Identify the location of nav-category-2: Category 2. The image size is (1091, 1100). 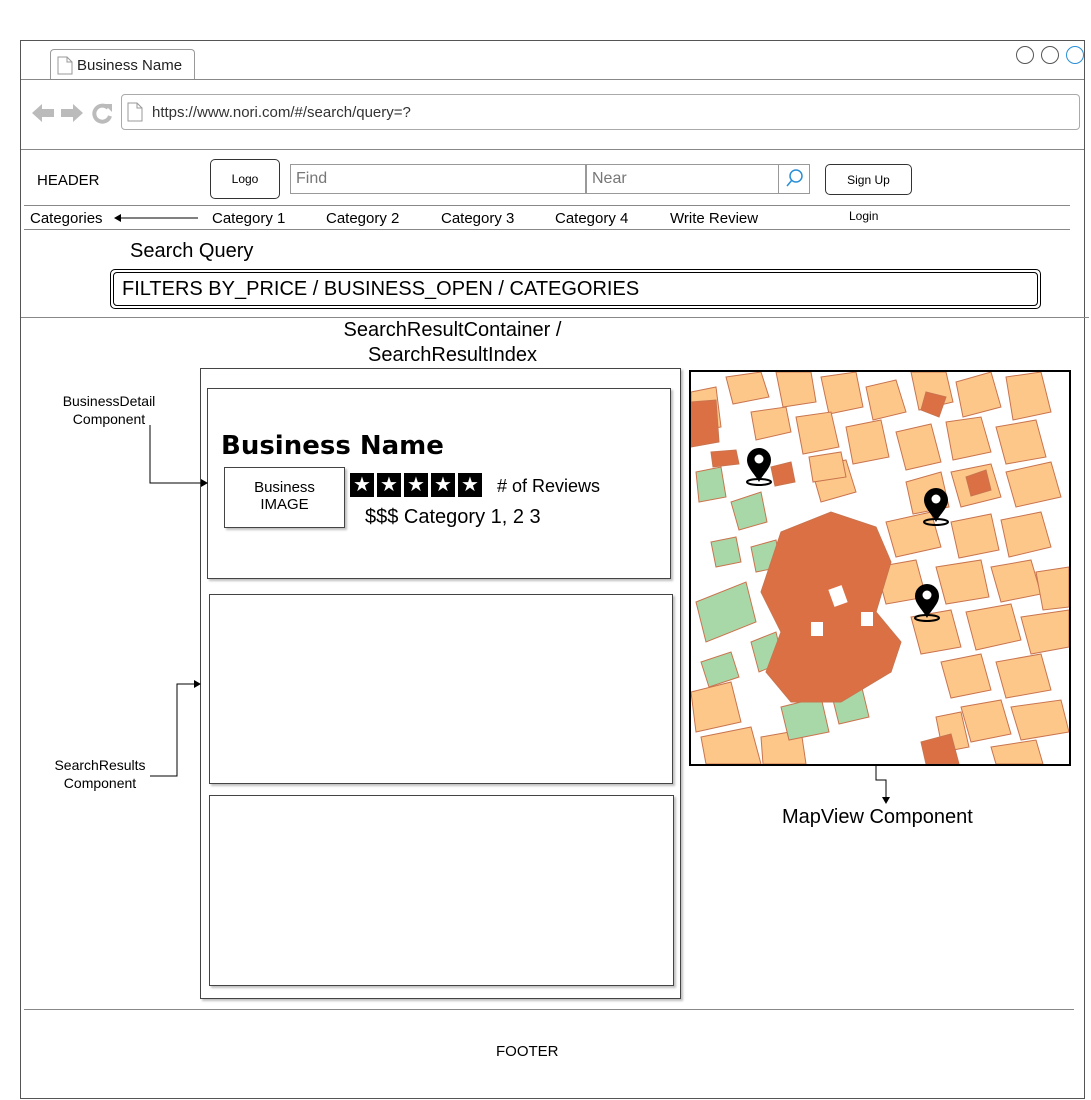
(362, 218).